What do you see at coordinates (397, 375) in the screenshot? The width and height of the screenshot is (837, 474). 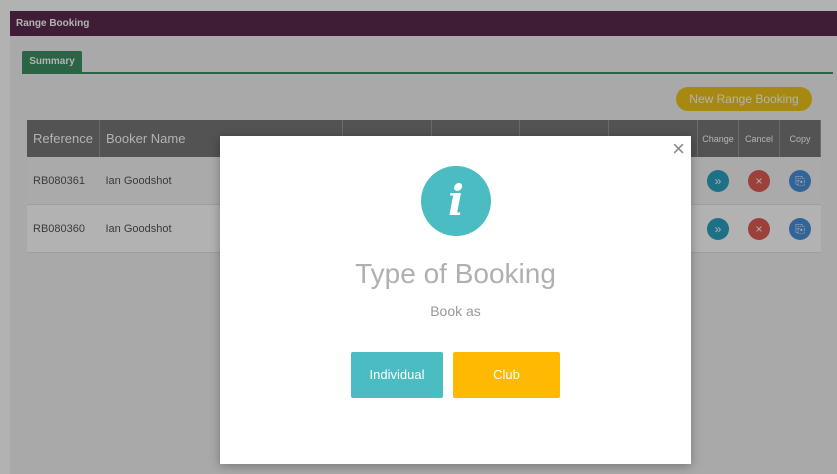 I see `individual-button: Individual` at bounding box center [397, 375].